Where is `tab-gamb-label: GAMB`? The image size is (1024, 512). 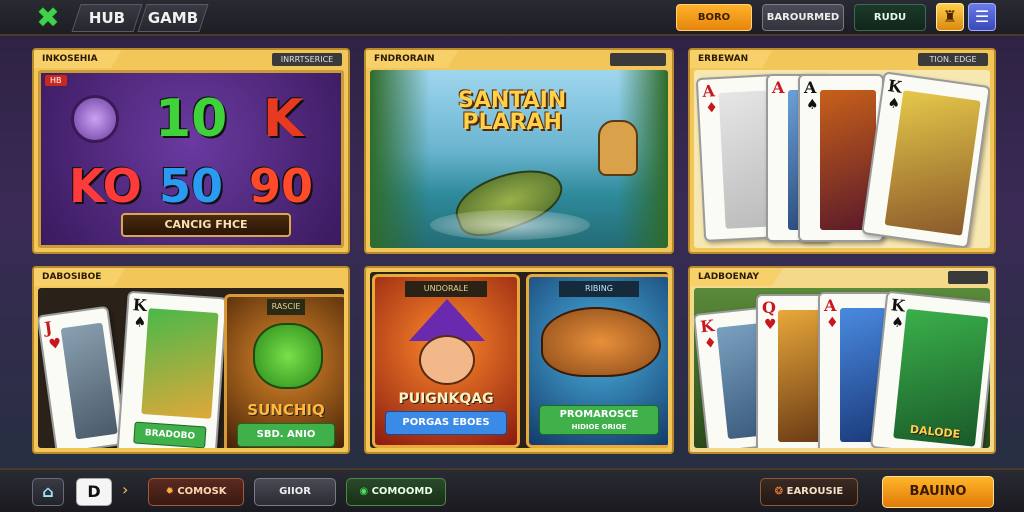 tab-gamb-label: GAMB is located at coordinates (173, 18).